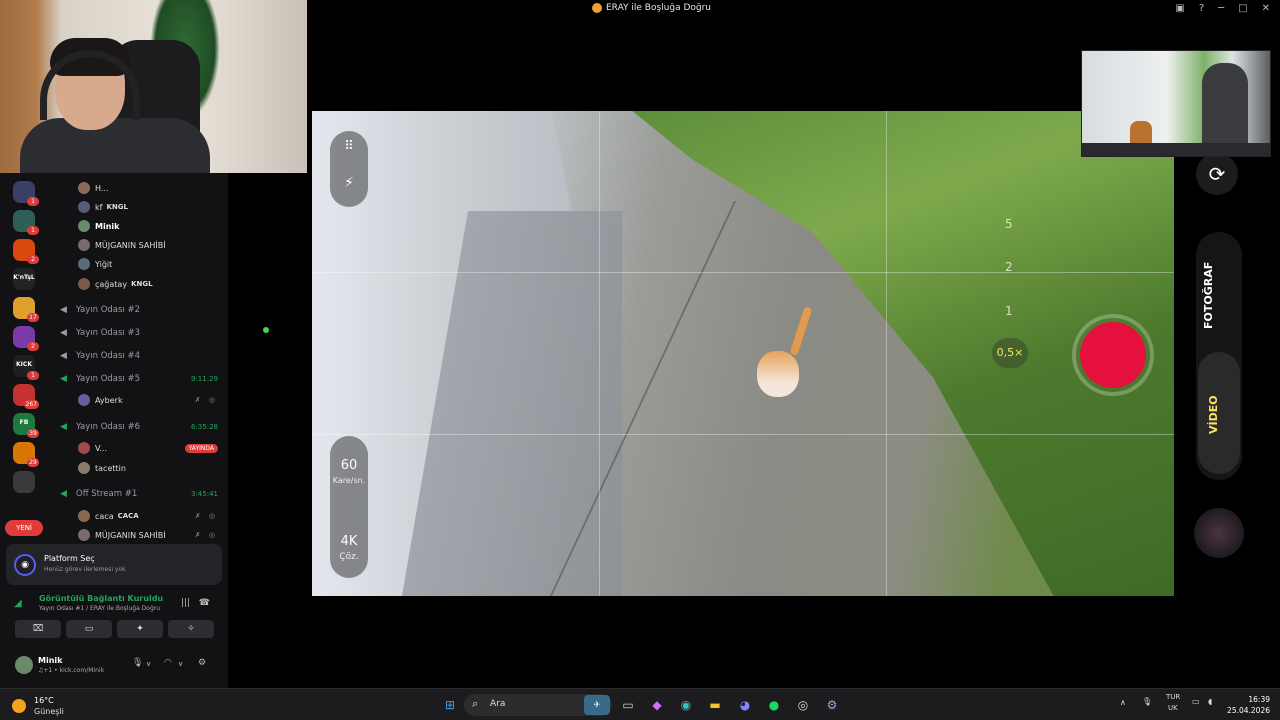 Image resolution: width=1280 pixels, height=720 pixels. What do you see at coordinates (33, 346) in the screenshot?
I see `notification-badge: 2` at bounding box center [33, 346].